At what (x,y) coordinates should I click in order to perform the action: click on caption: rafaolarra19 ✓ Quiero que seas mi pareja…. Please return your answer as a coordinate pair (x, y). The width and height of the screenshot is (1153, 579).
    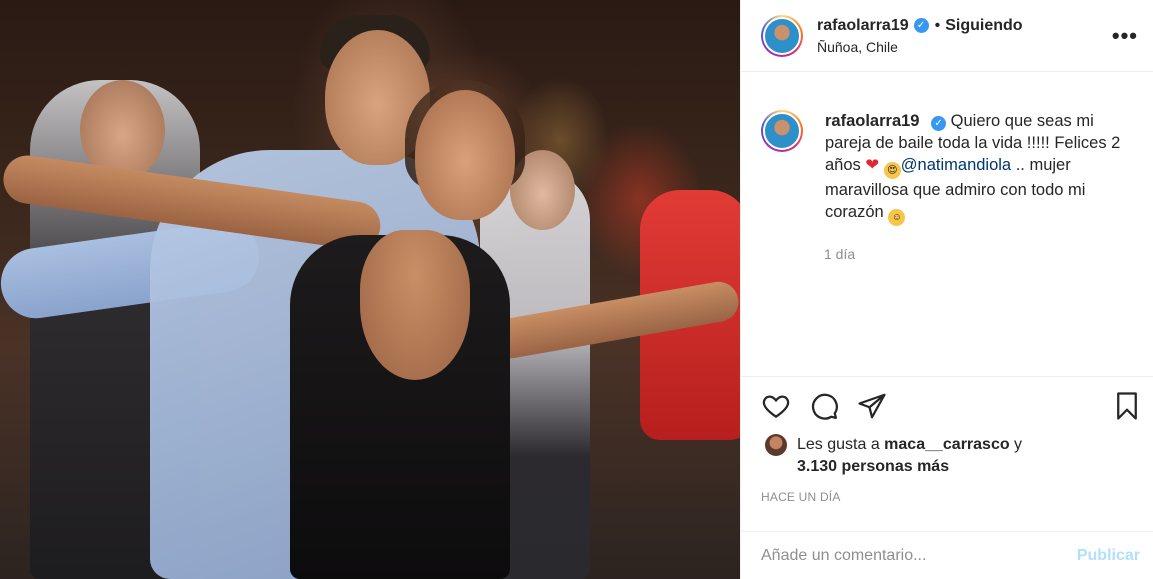
    Looking at the image, I should click on (953, 168).